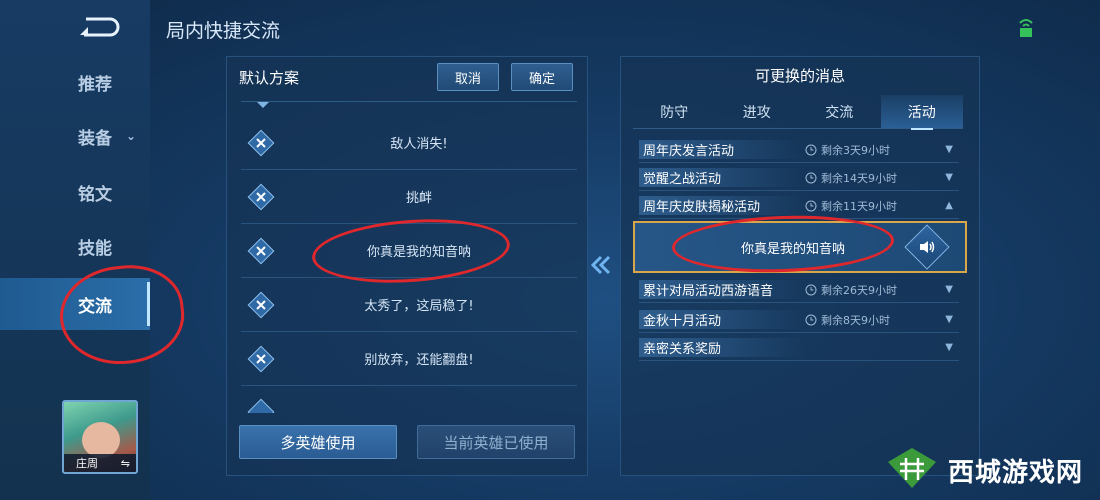 This screenshot has width=1100, height=500. I want to click on list-item-partial, so click(409, 399).